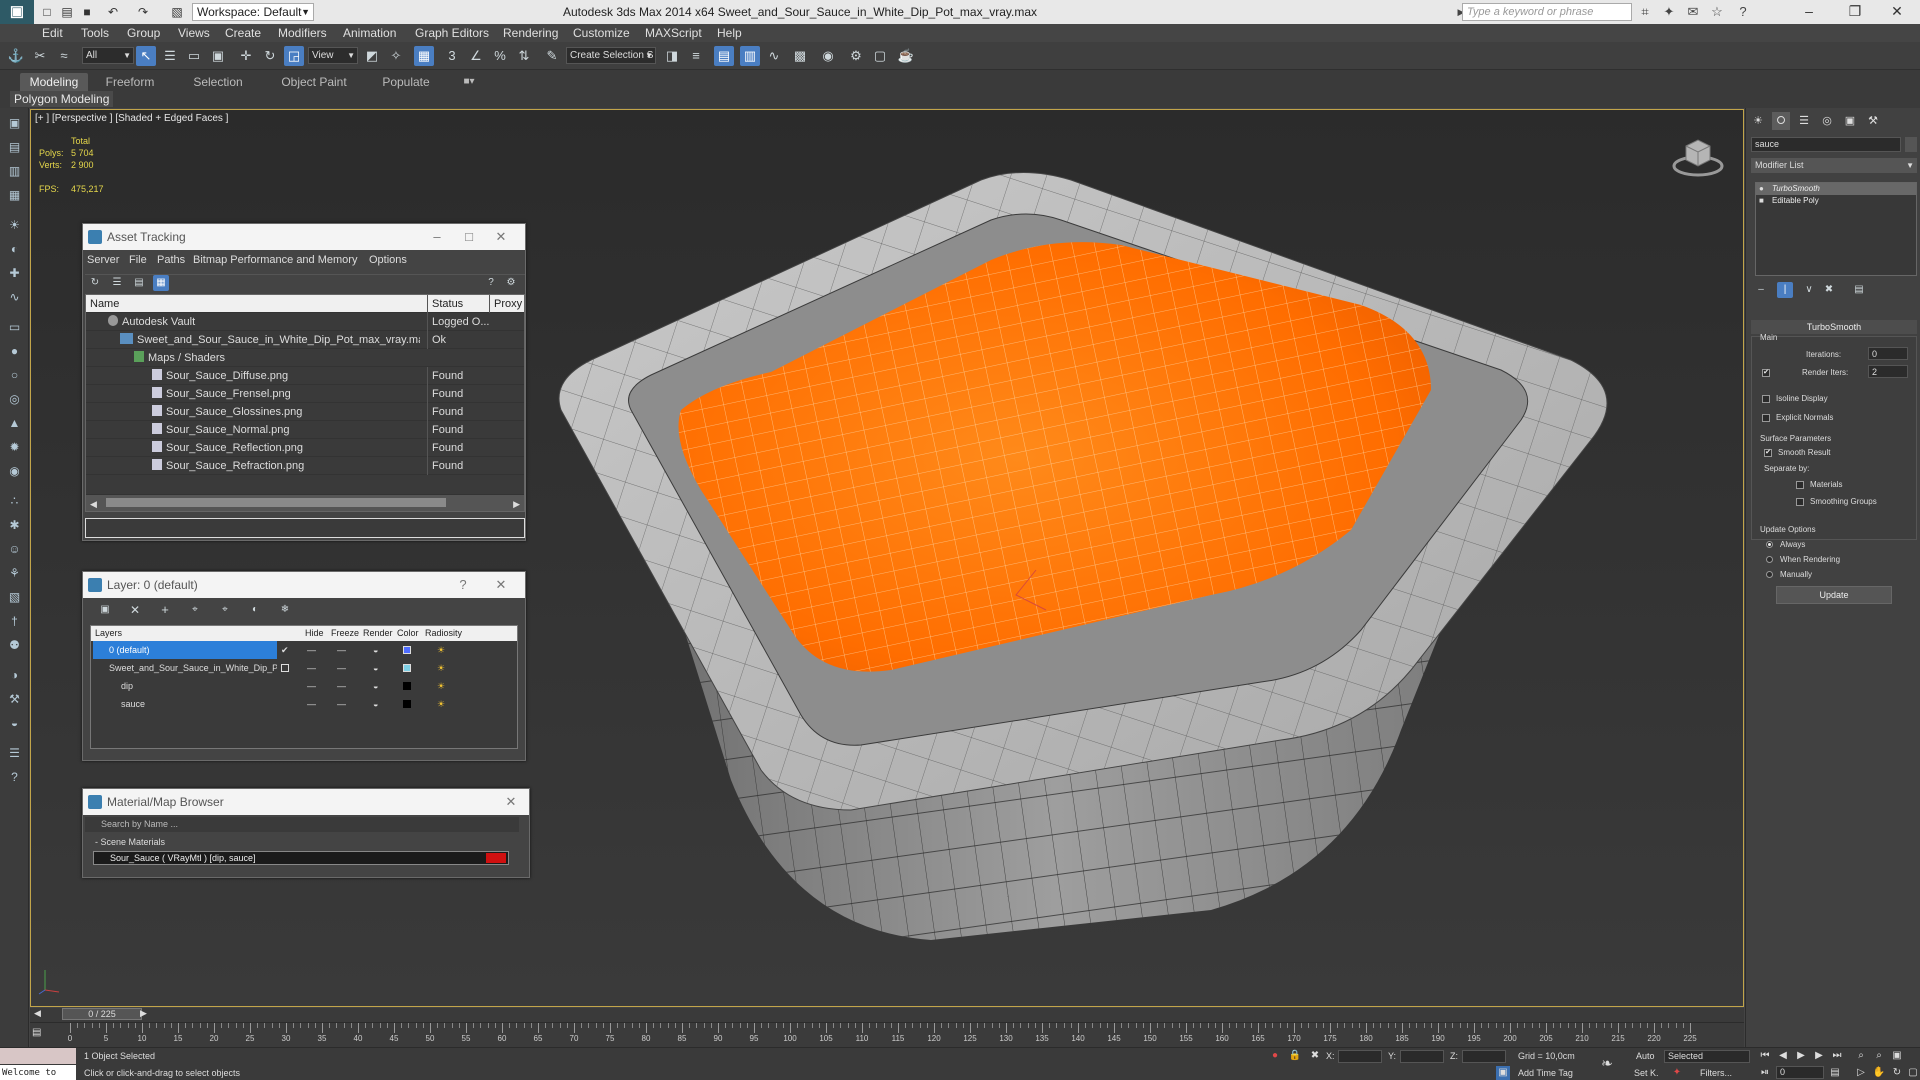 Image resolution: width=1920 pixels, height=1080 pixels. What do you see at coordinates (1911, 144) in the screenshot?
I see `object-color-swatch` at bounding box center [1911, 144].